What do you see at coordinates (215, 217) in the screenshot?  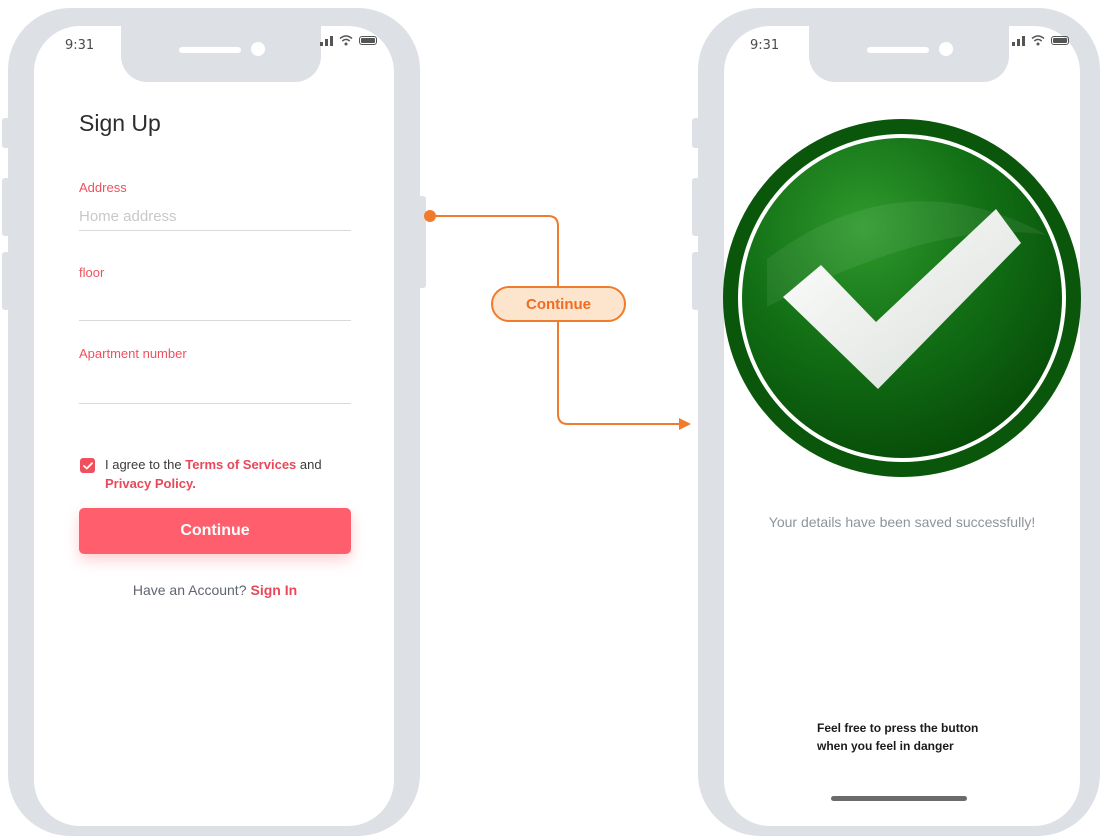 I see `address-input` at bounding box center [215, 217].